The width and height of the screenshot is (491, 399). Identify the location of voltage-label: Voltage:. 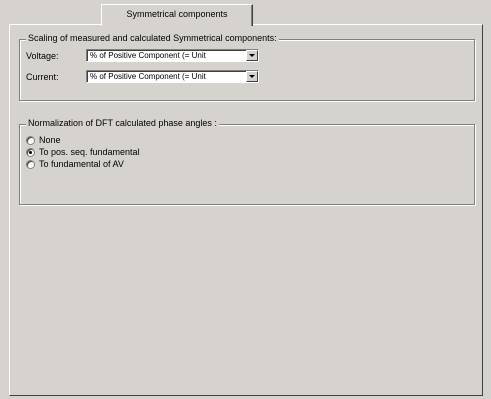
(42, 56).